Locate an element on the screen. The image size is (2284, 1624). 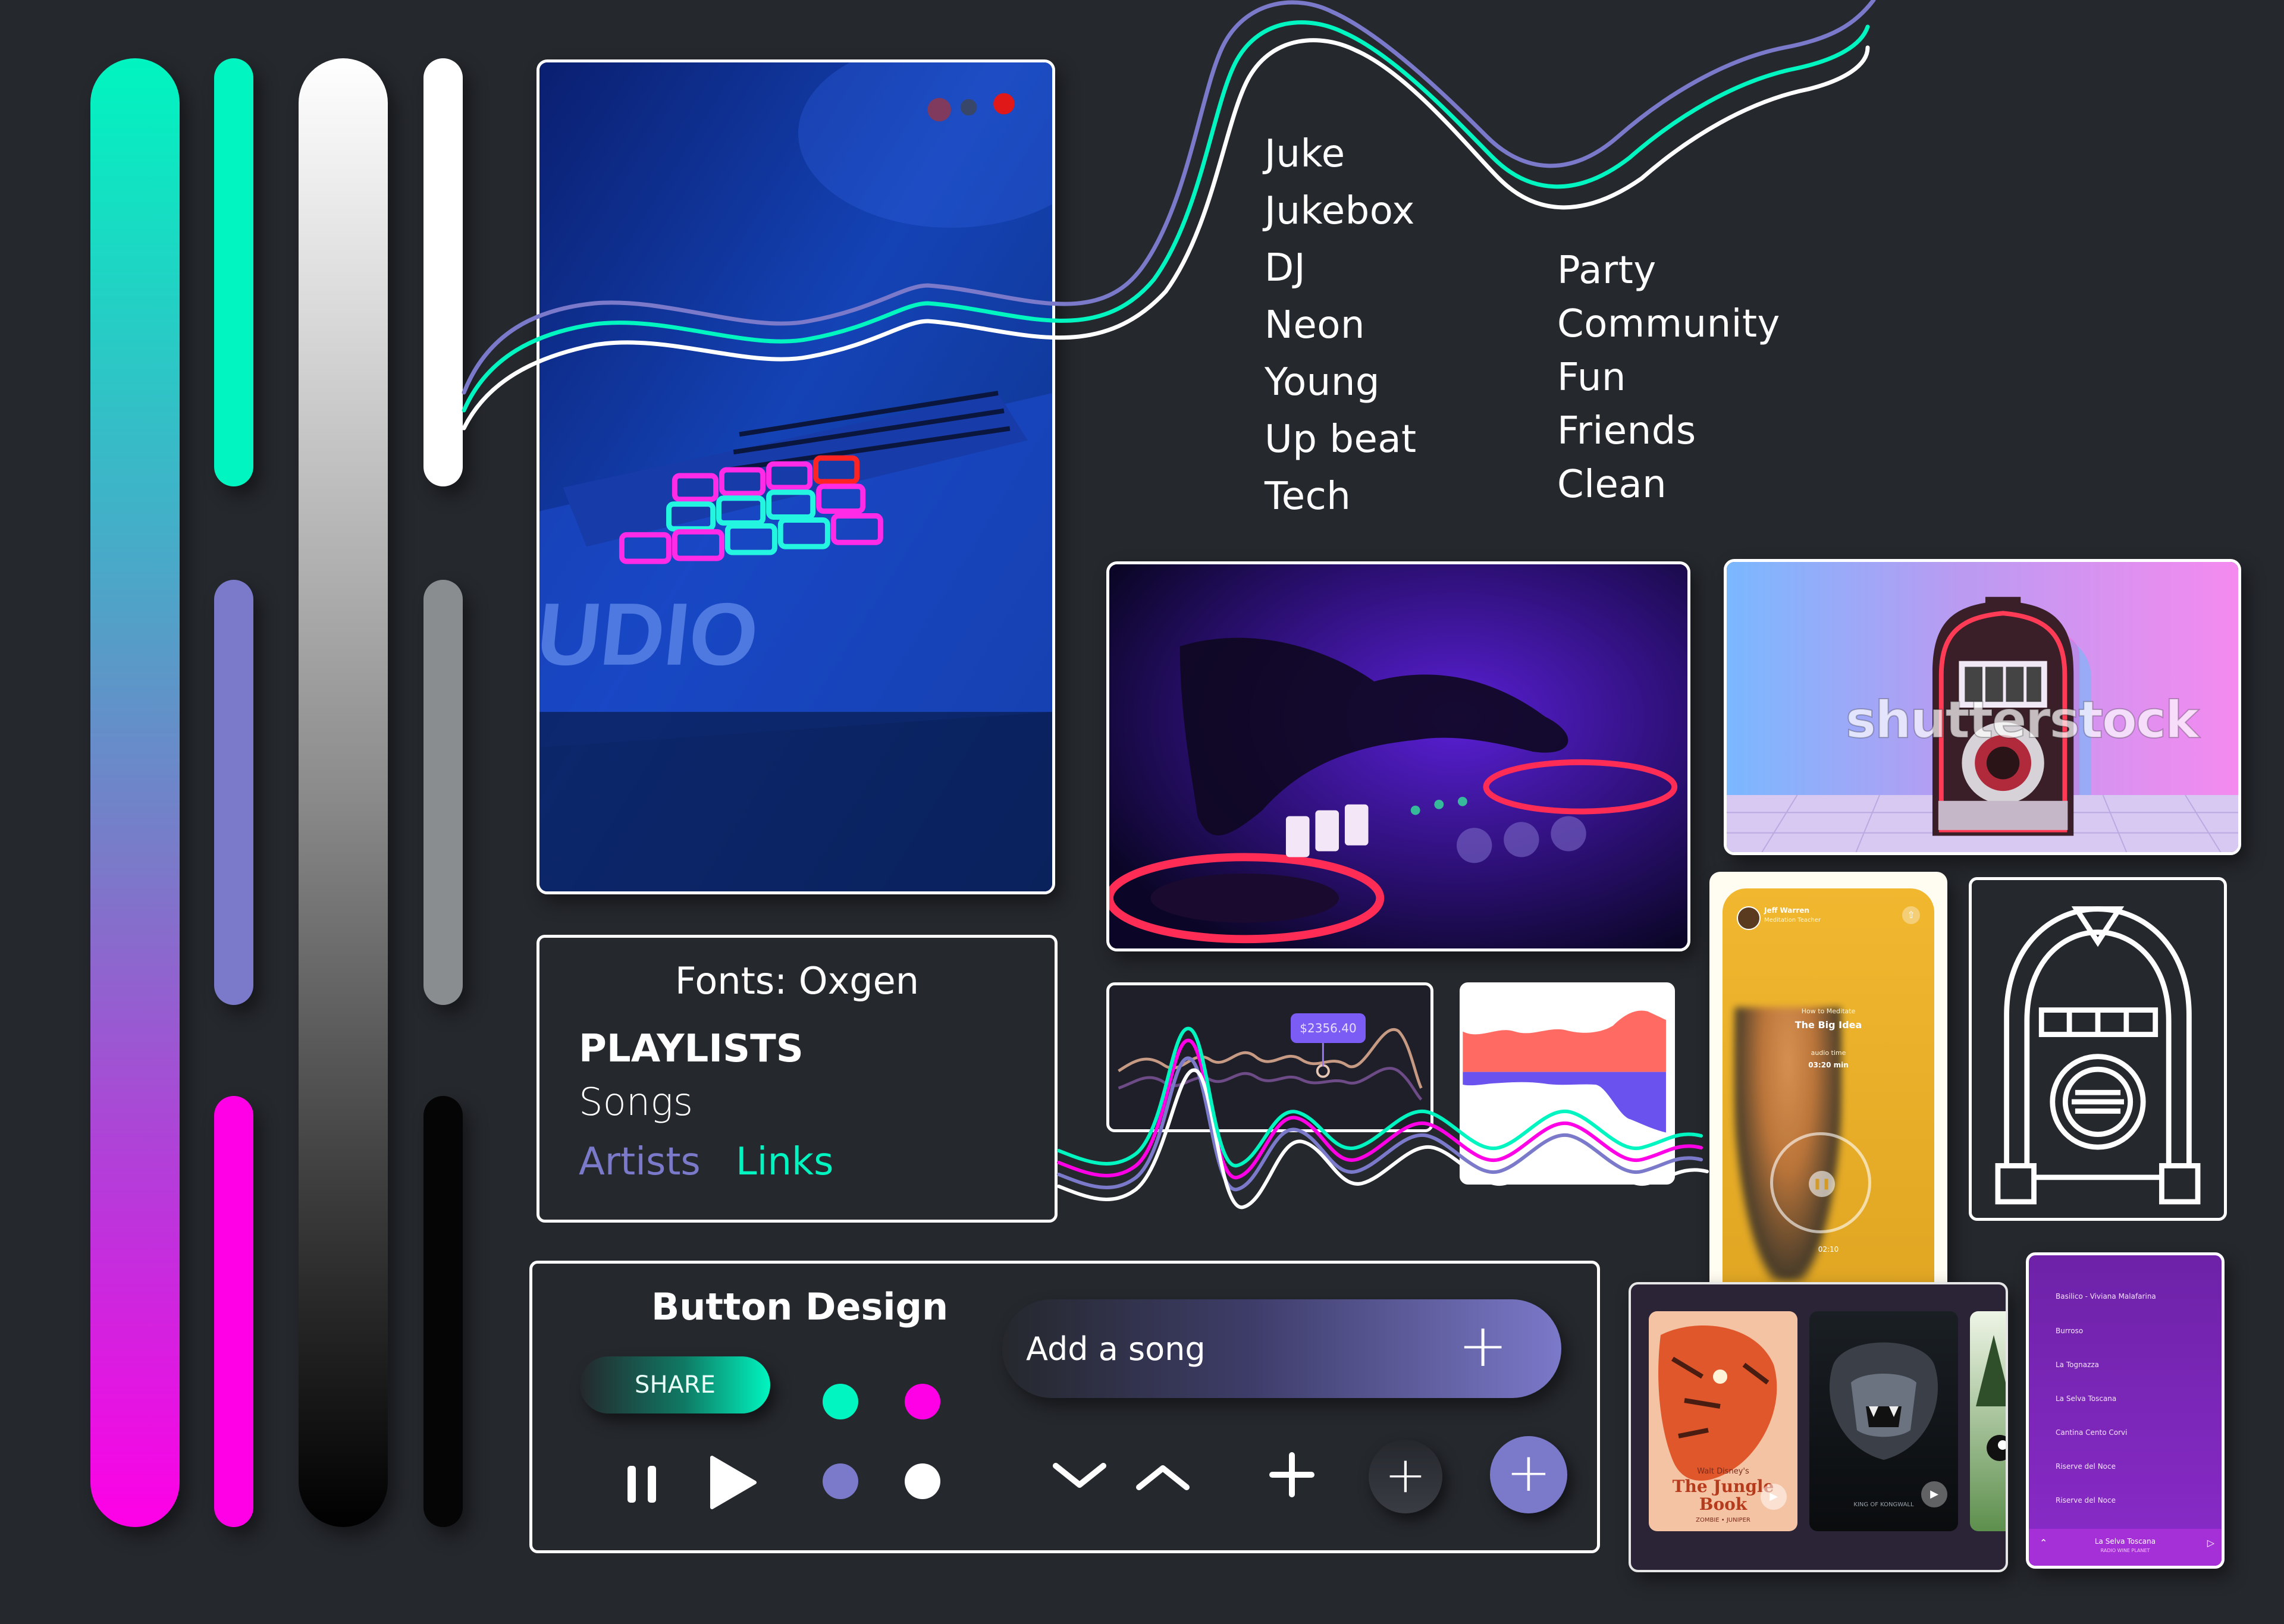
song-item-2: La Tognazza is located at coordinates (2078, 1365).